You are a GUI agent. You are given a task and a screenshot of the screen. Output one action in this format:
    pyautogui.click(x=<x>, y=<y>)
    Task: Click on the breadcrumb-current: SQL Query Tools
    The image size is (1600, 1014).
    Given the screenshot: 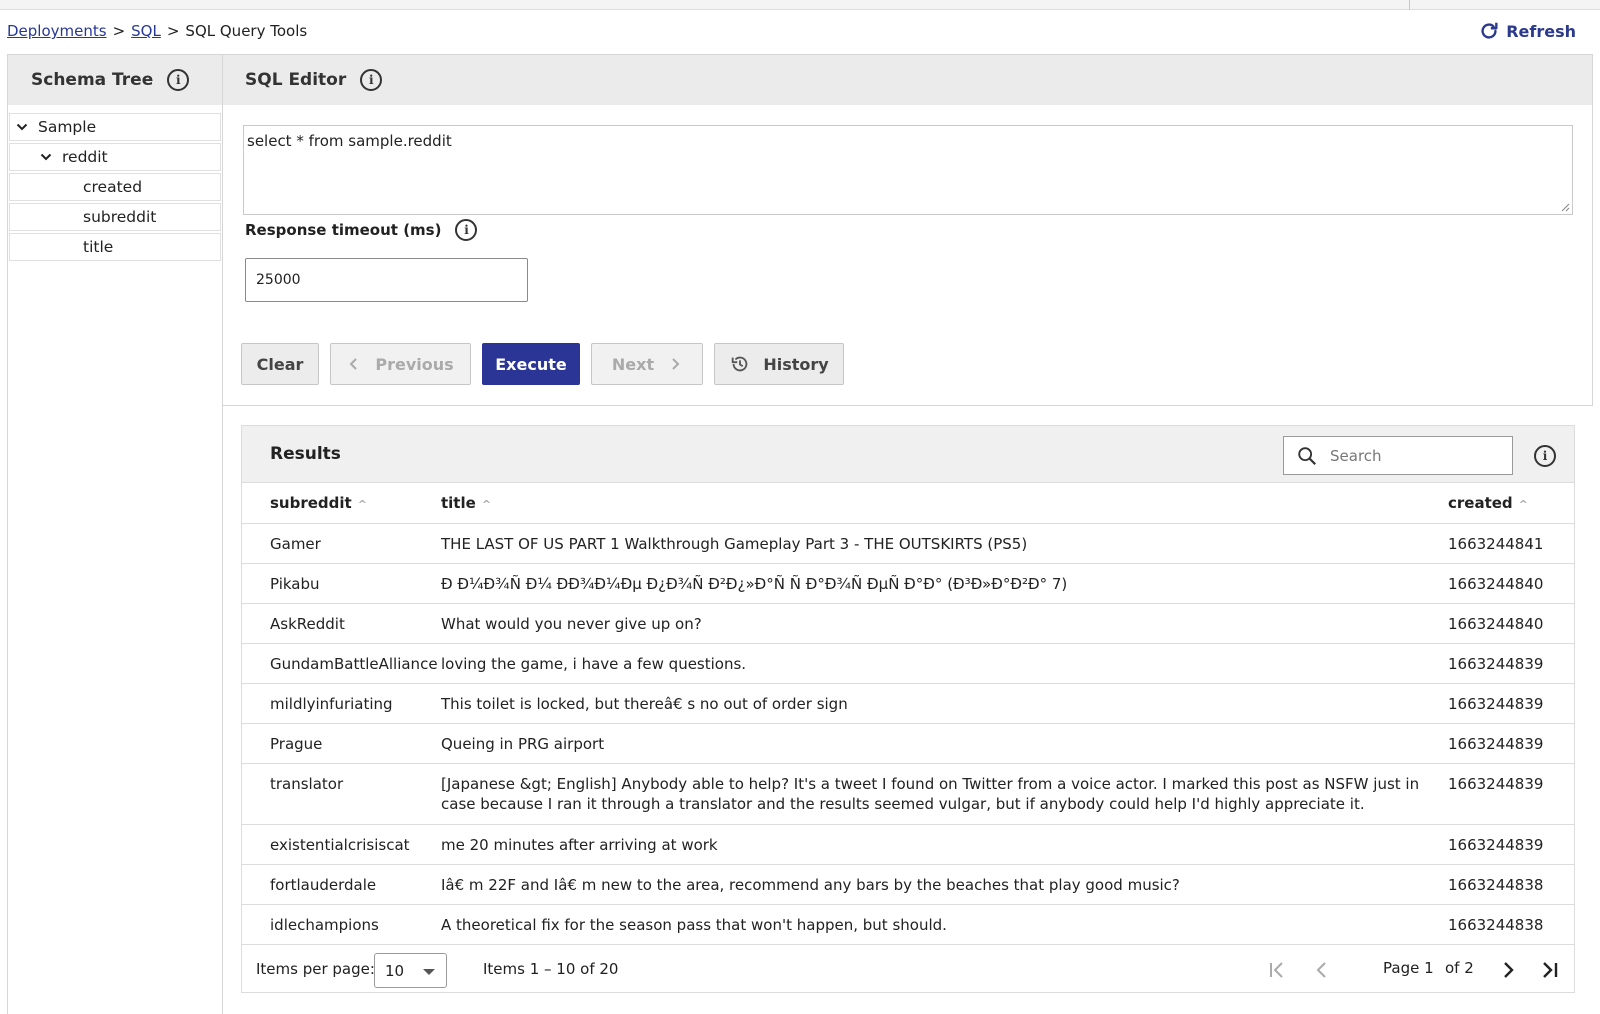 What is the action you would take?
    pyautogui.click(x=246, y=31)
    